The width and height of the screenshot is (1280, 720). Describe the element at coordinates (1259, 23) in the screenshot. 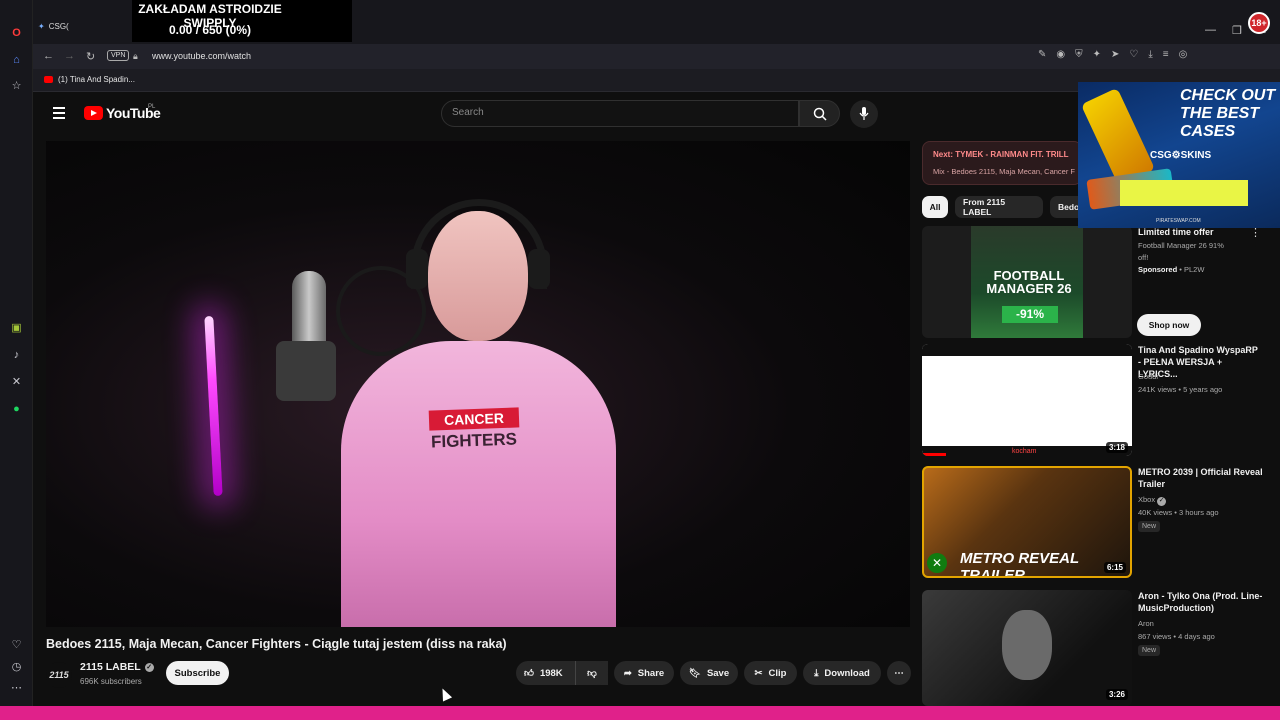

I see `age-rating-badge: 18+` at that location.